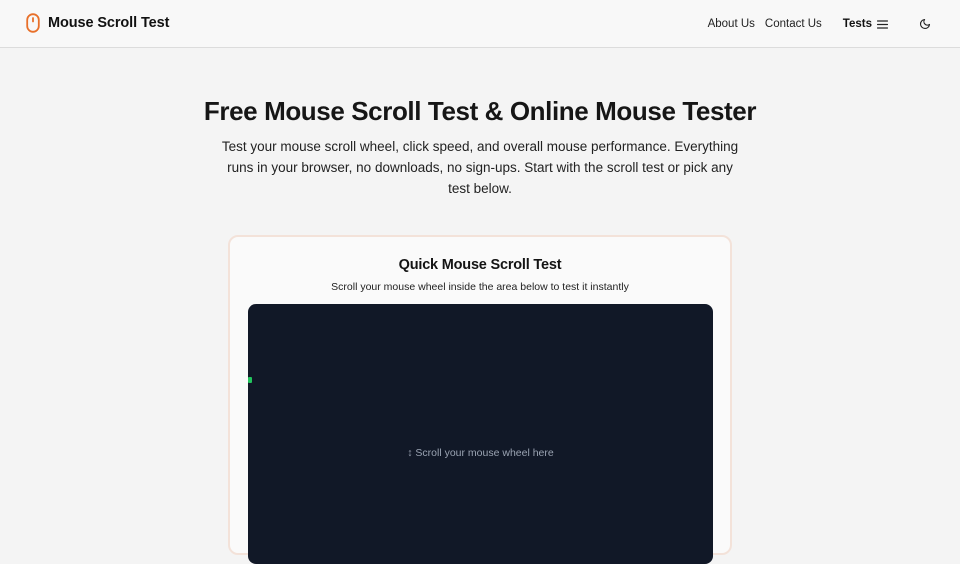 The height and width of the screenshot is (564, 960). What do you see at coordinates (480, 265) in the screenshot?
I see `quick-test-title: Quick Mouse Scroll Test` at bounding box center [480, 265].